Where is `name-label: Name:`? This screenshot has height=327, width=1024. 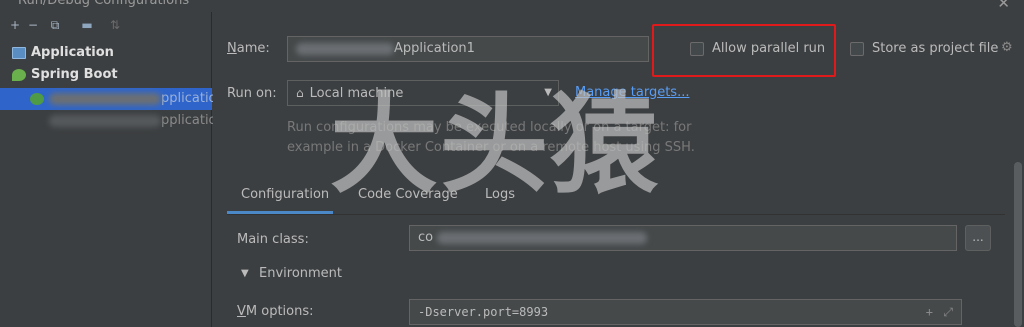
name-label: Name: is located at coordinates (248, 48).